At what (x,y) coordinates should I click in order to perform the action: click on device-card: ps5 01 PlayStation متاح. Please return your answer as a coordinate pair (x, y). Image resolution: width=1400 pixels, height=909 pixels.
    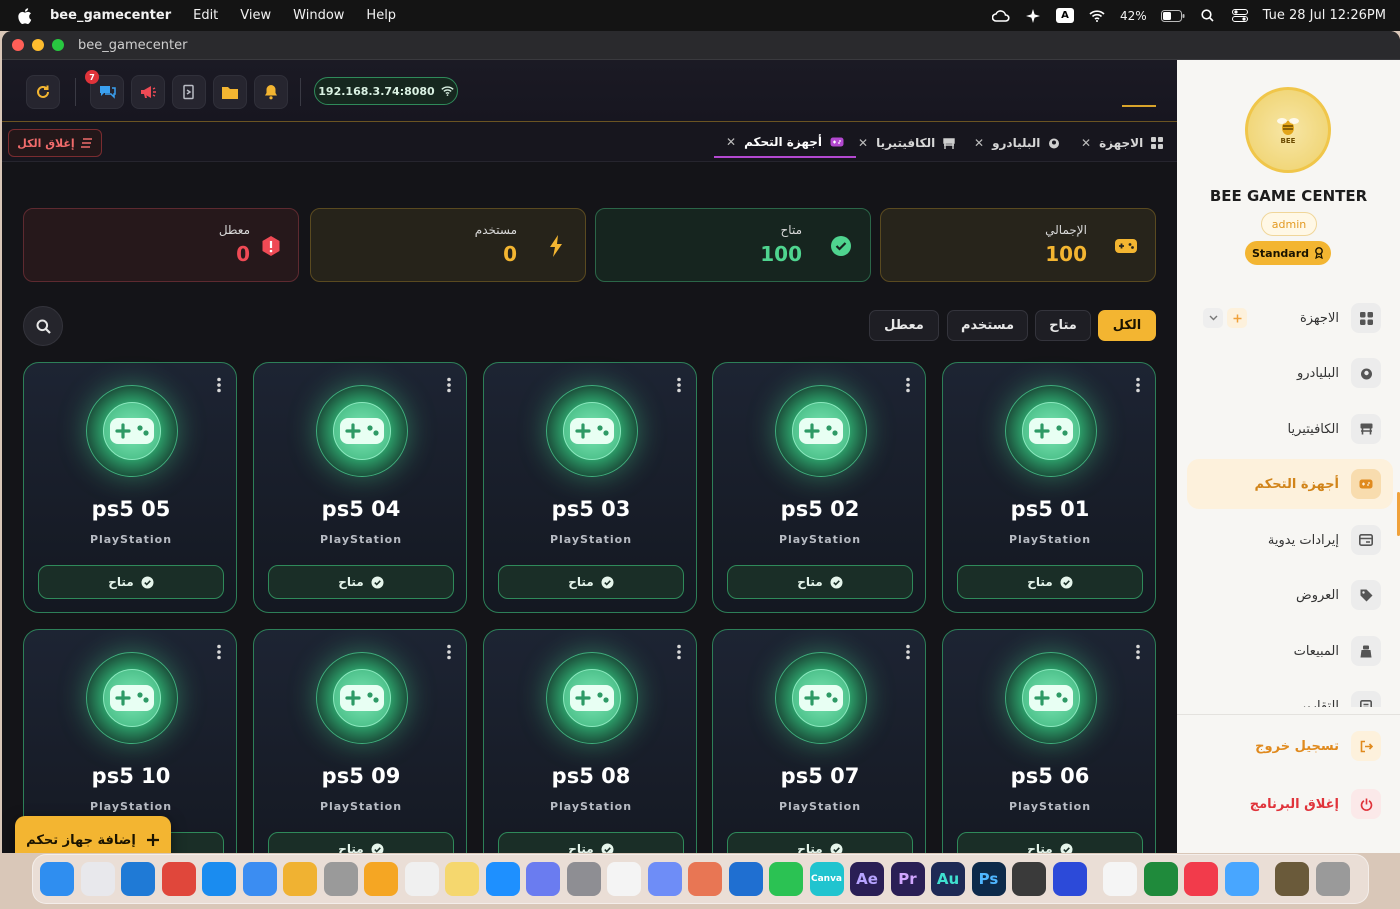
    Looking at the image, I should click on (1049, 487).